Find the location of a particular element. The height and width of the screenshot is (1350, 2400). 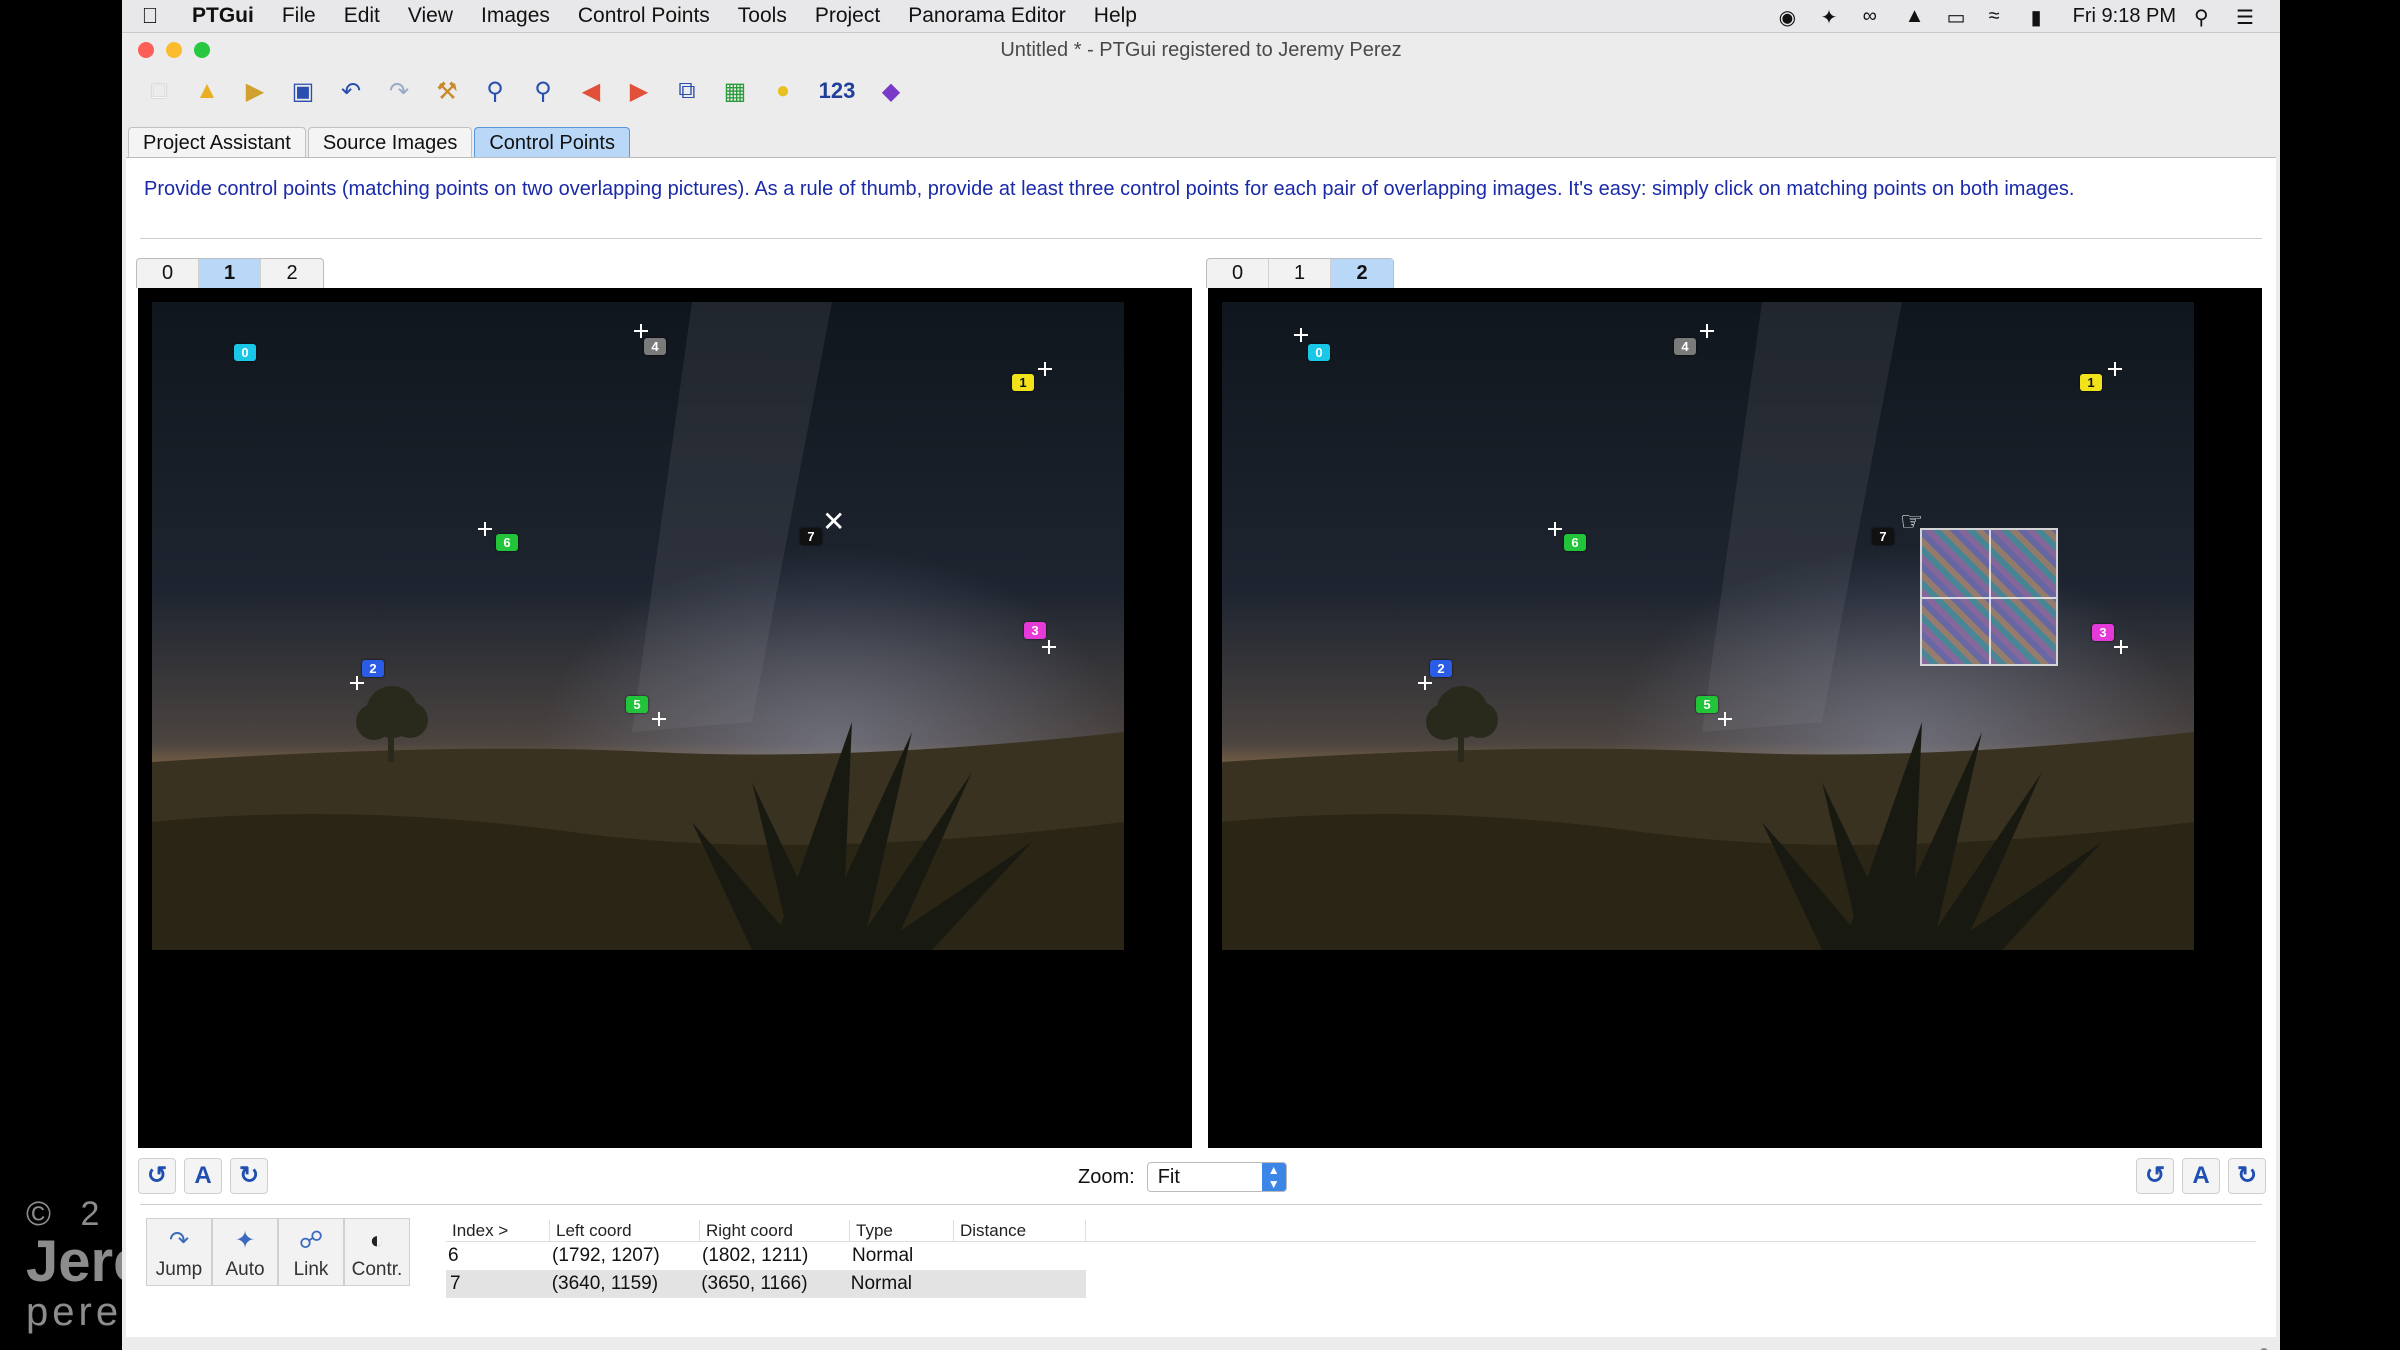

cell-type: Normal is located at coordinates (883, 1255).